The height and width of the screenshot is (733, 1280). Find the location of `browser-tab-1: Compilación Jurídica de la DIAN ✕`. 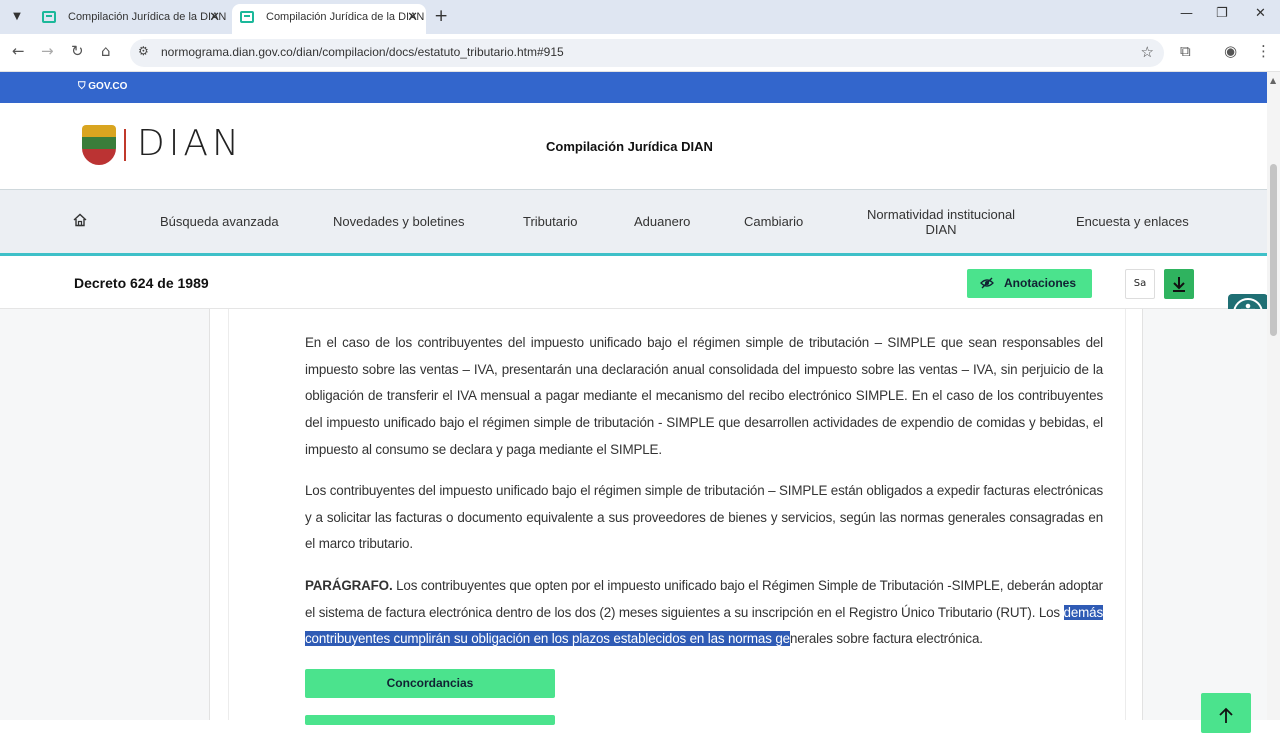

browser-tab-1: Compilación Jurídica de la DIAN ✕ is located at coordinates (131, 19).